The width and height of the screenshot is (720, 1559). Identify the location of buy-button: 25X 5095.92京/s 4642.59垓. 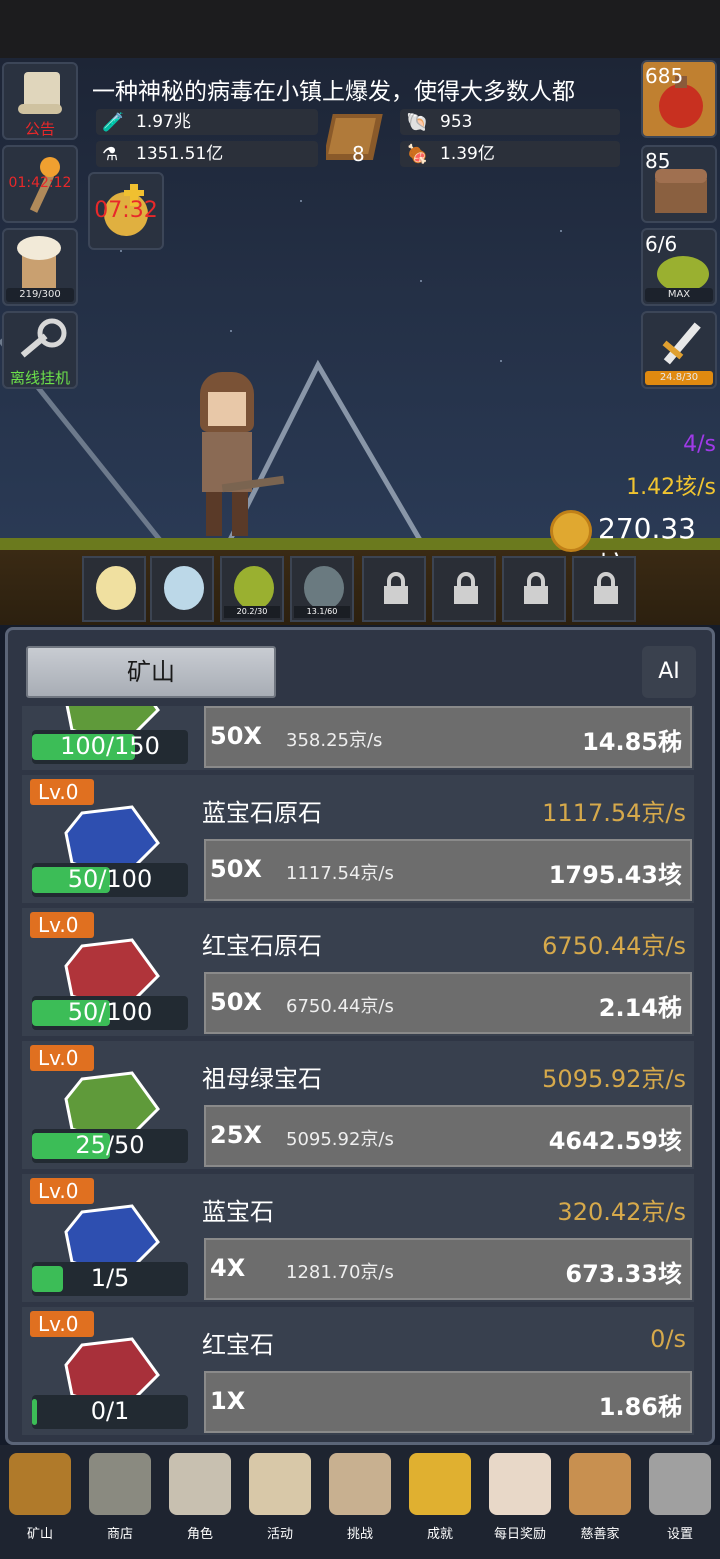
(448, 1136).